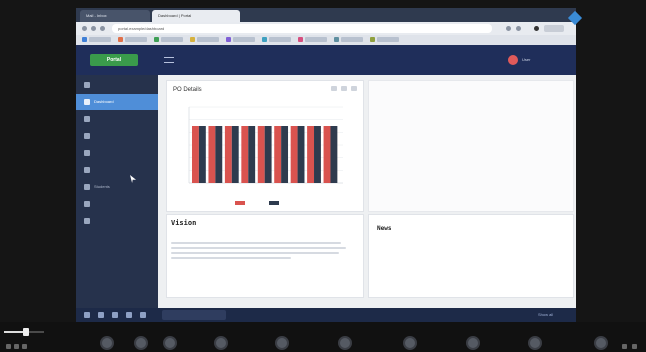  Describe the element at coordinates (410, 343) in the screenshot. I see `record-button` at that location.